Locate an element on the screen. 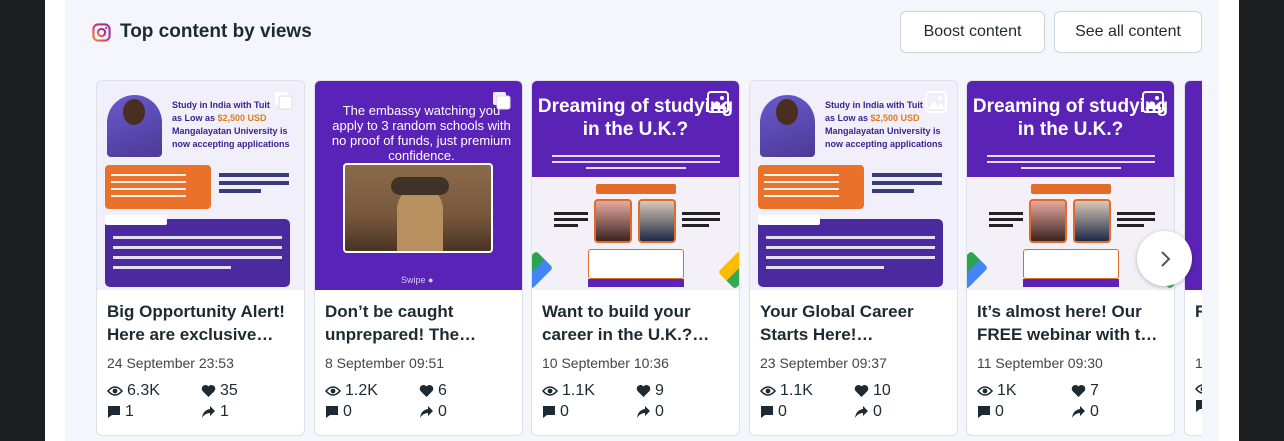  swipe-label: Swipe ● is located at coordinates (417, 280).